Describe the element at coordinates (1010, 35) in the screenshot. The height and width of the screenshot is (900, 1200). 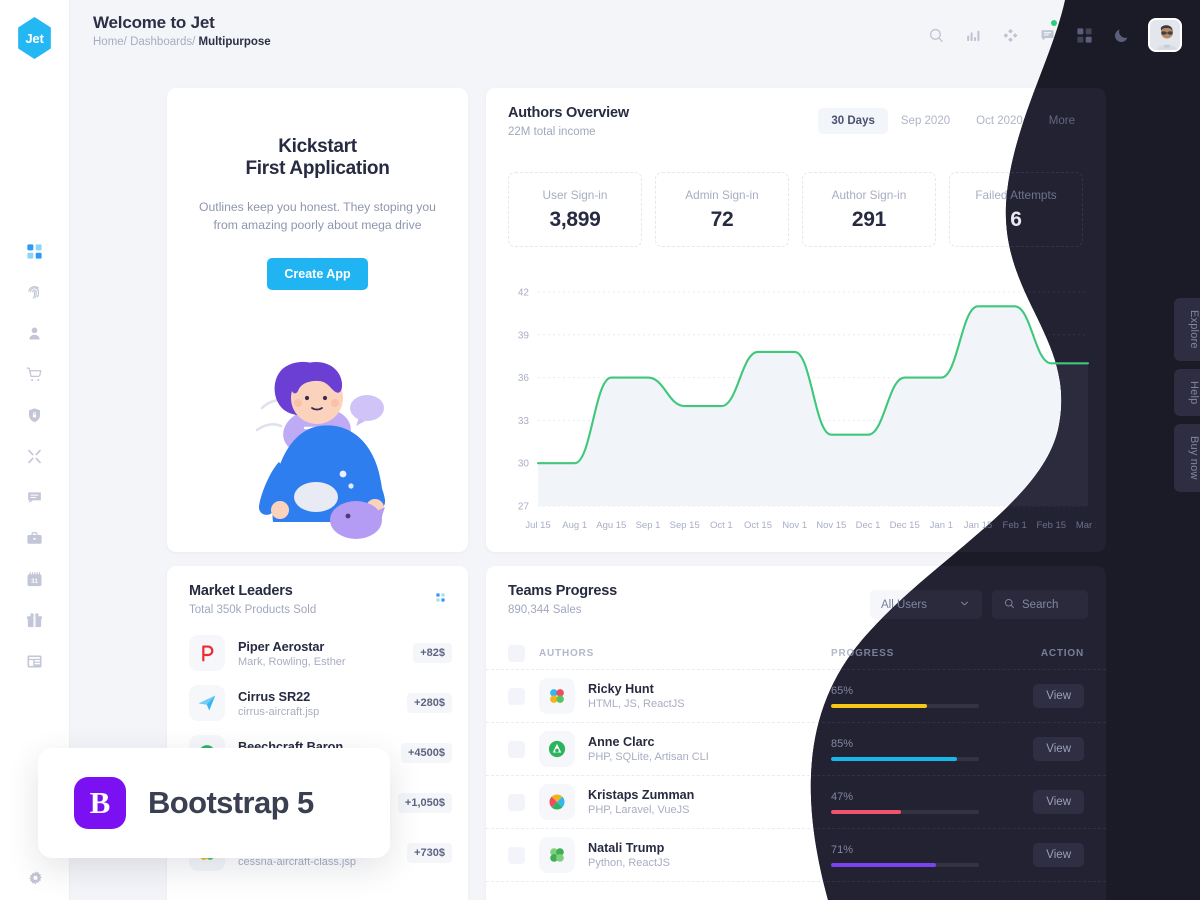
I see `apps-diamond-icon` at that location.